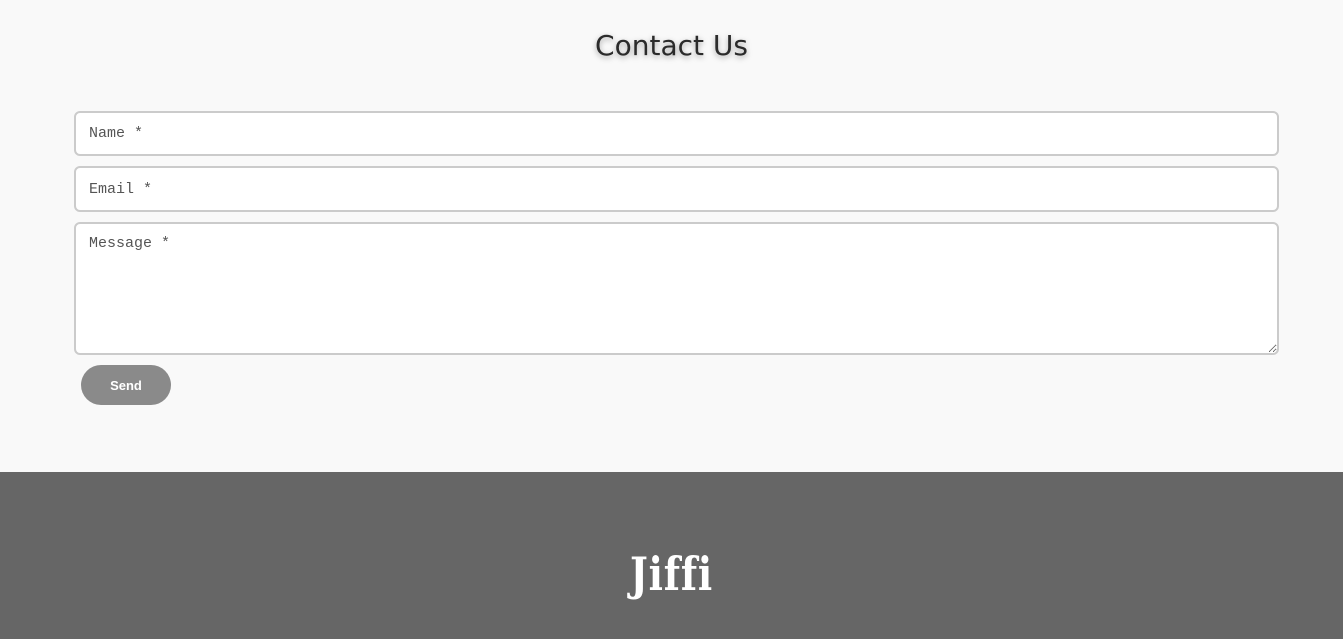 This screenshot has width=1343, height=639. I want to click on page-title: Contact Us, so click(671, 45).